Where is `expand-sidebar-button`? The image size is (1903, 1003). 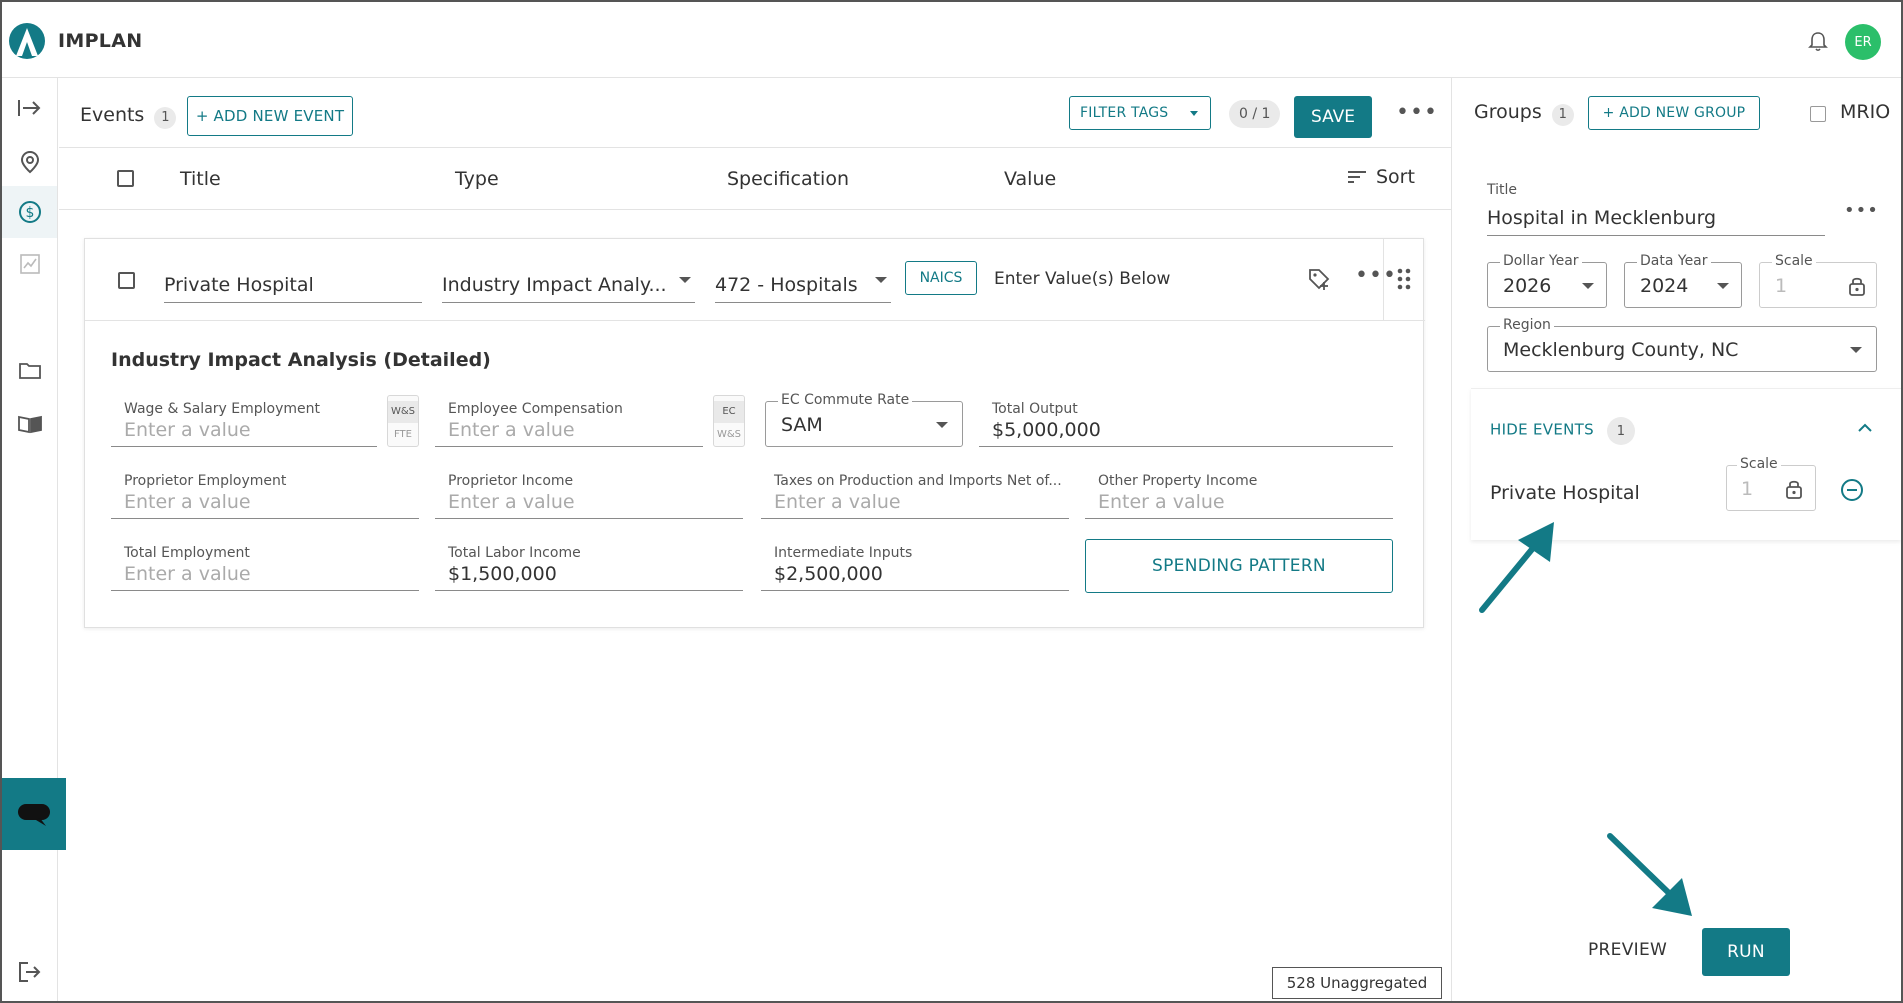 expand-sidebar-button is located at coordinates (29, 108).